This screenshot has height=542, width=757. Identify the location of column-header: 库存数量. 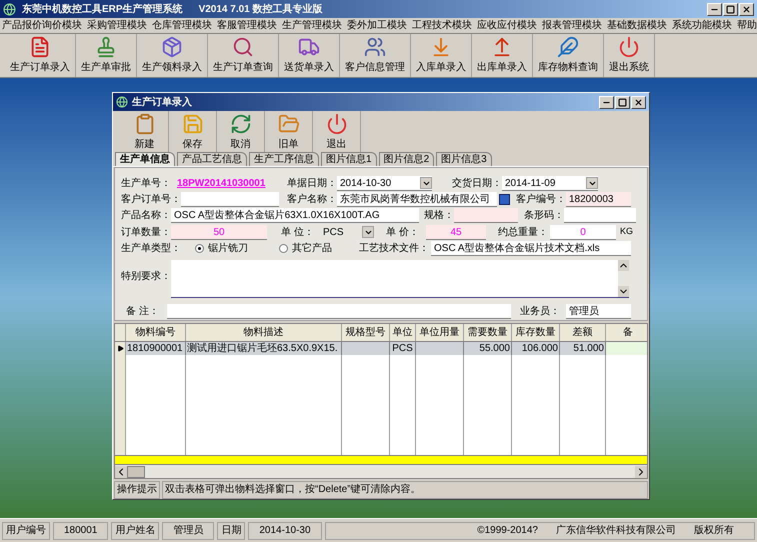
(536, 332).